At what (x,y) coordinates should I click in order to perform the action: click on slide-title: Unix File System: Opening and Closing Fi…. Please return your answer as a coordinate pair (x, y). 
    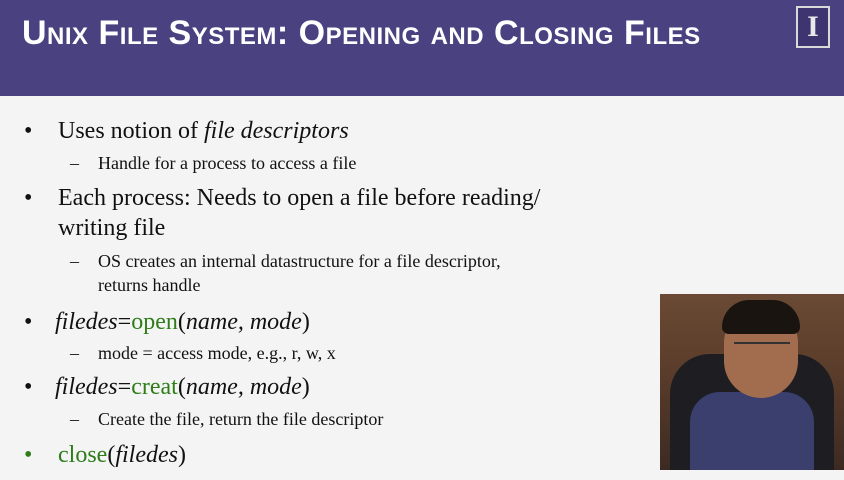
    Looking at the image, I should click on (361, 33).